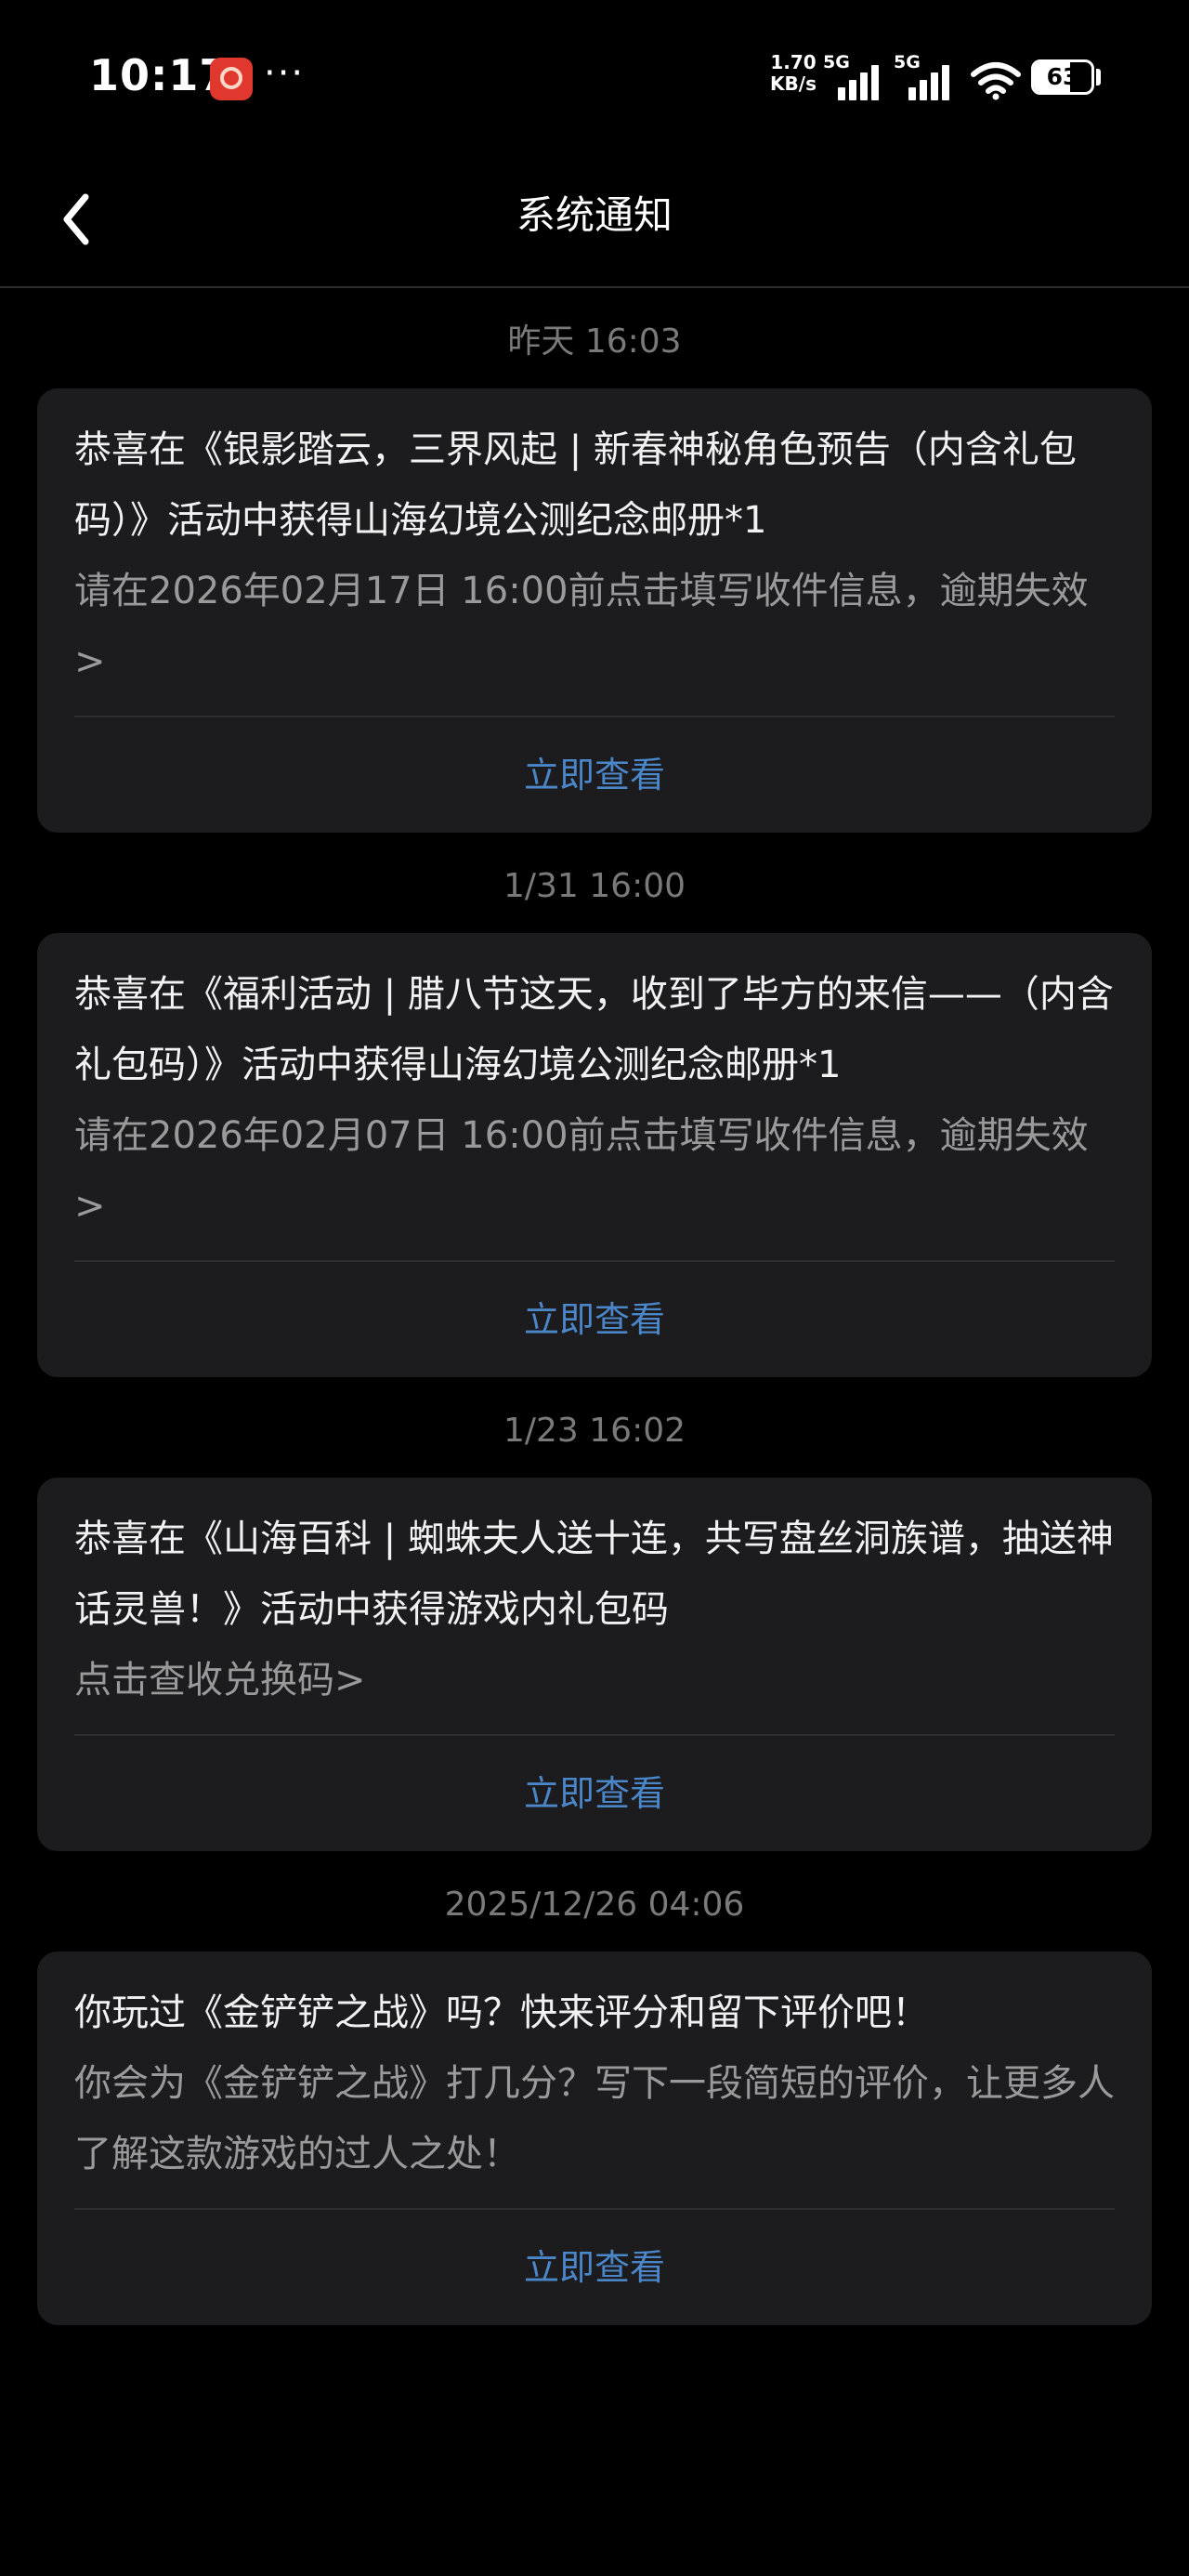 The width and height of the screenshot is (1189, 2576). Describe the element at coordinates (594, 636) in the screenshot. I see `notification-description: 请在2026年02月17日 16:00前点击填写收件信息，逾期失效>` at that location.